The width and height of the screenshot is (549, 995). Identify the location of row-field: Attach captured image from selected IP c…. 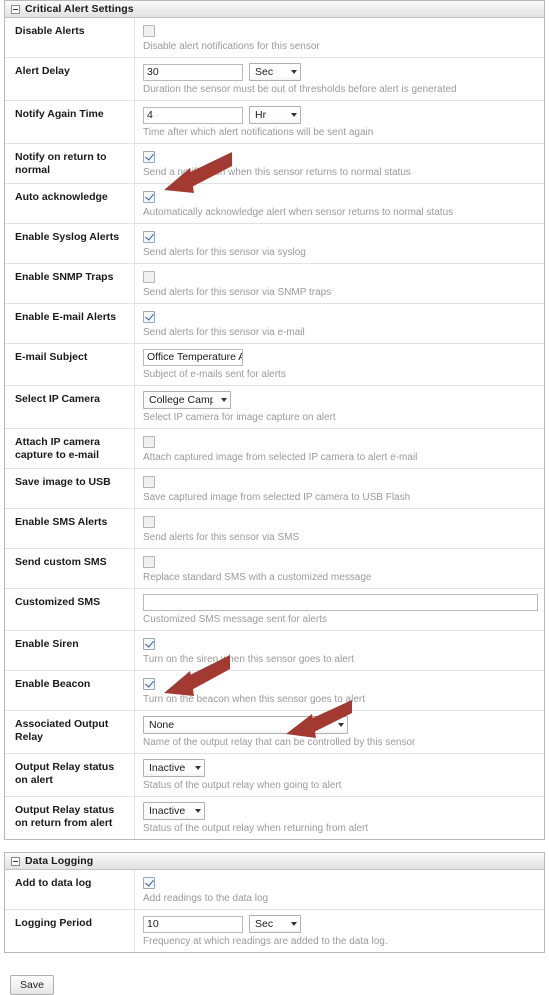
(339, 448).